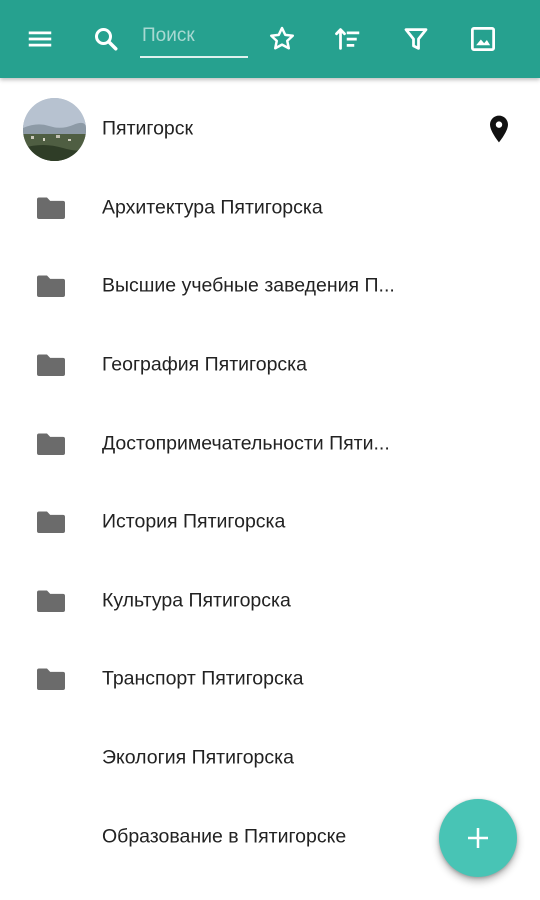 This screenshot has height=900, width=540. Describe the element at coordinates (224, 836) in the screenshot. I see `list-item-label: Образование в Пятигорске` at that location.